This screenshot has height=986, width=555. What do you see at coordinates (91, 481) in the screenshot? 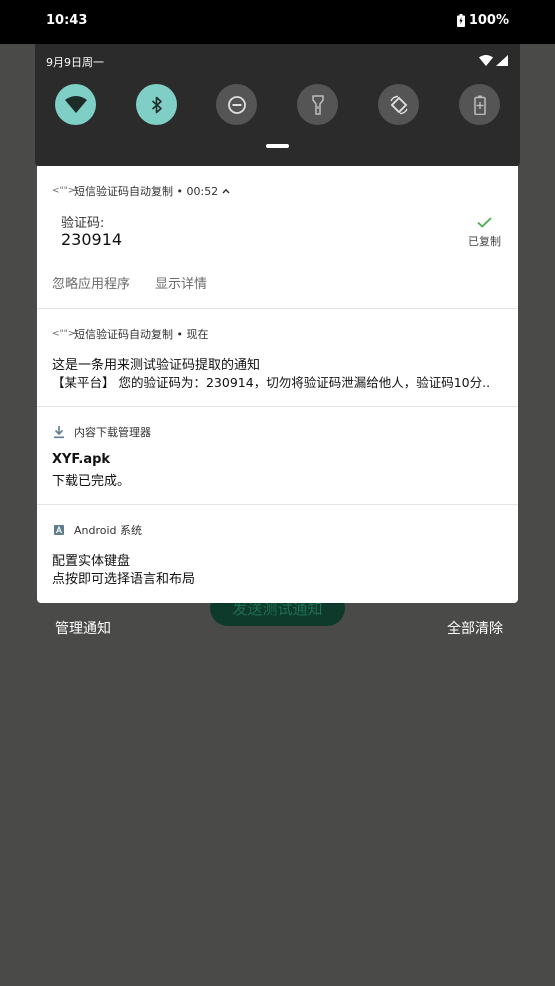
I see `notification-text: 下载已完成。` at bounding box center [91, 481].